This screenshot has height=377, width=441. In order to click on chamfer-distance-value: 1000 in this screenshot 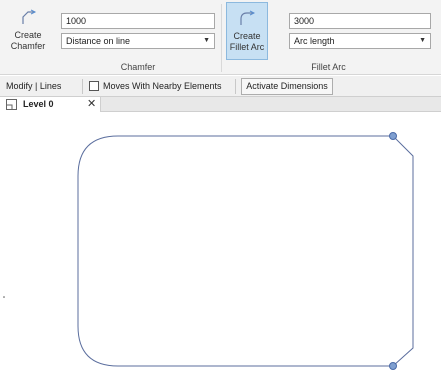, I will do `click(76, 21)`.